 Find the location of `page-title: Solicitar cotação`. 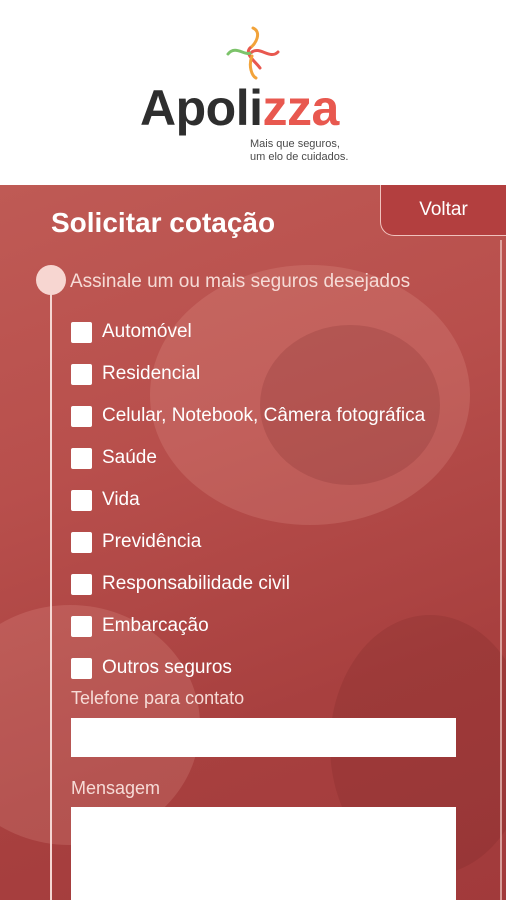

page-title: Solicitar cotação is located at coordinates (163, 222).